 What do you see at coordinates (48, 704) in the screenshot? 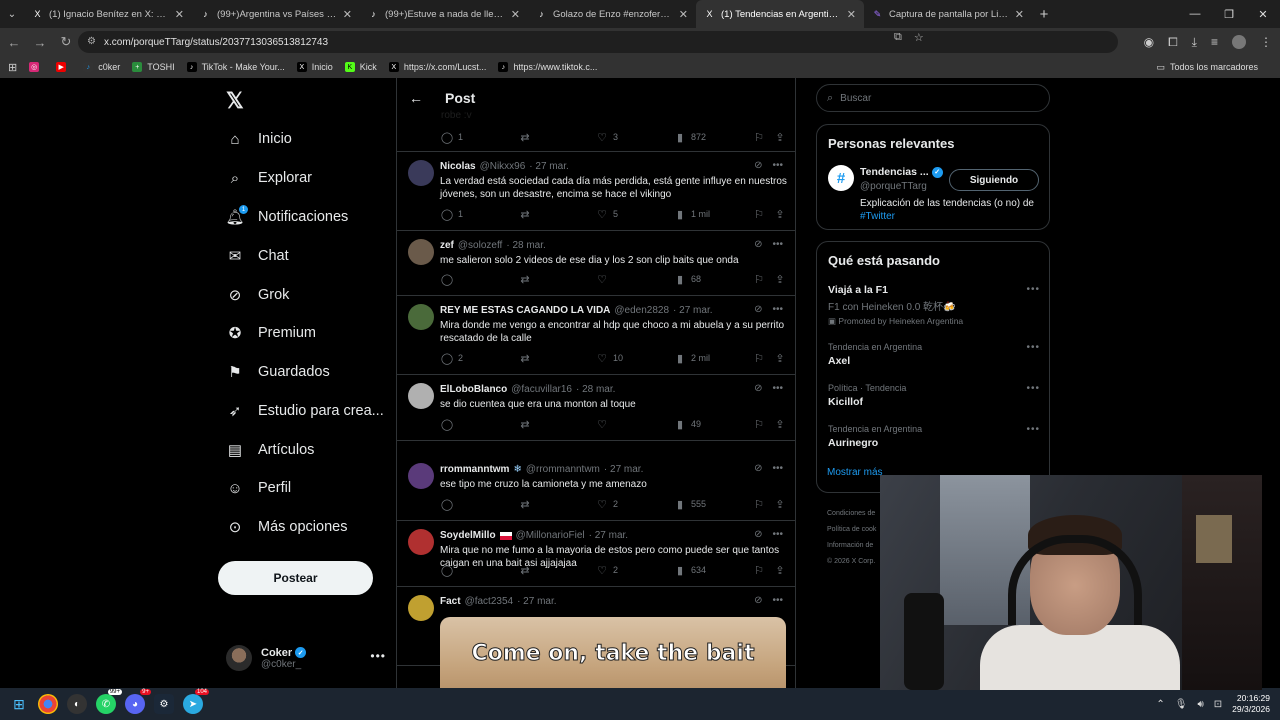
I see `chrome-icon` at bounding box center [48, 704].